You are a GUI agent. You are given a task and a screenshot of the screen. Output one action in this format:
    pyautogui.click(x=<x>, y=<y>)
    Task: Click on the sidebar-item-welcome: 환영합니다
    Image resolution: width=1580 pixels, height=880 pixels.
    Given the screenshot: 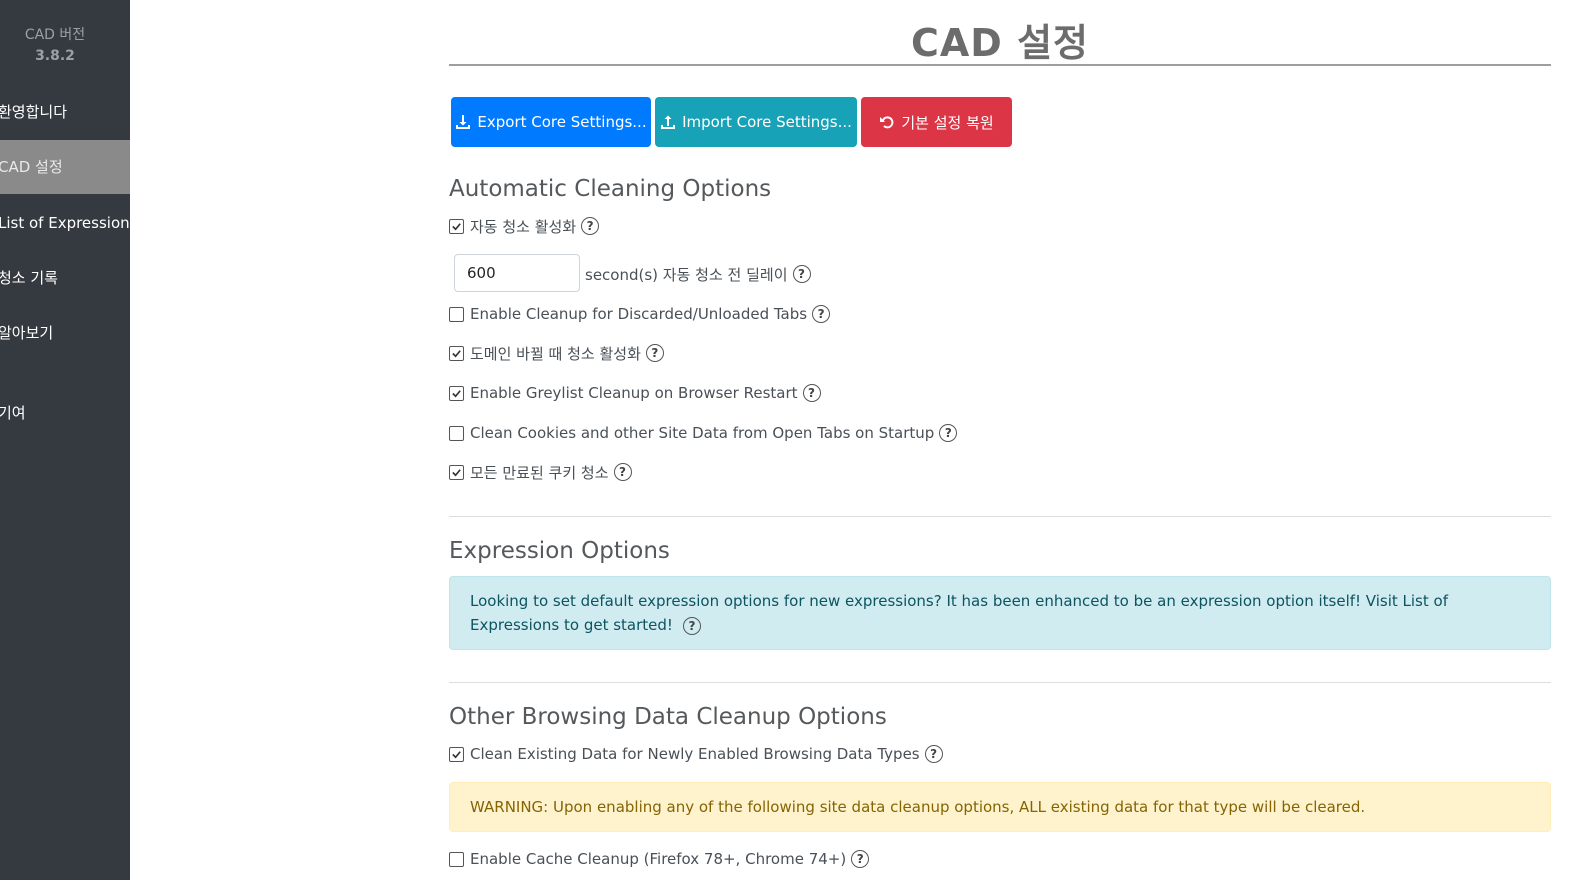 What is the action you would take?
    pyautogui.click(x=65, y=112)
    